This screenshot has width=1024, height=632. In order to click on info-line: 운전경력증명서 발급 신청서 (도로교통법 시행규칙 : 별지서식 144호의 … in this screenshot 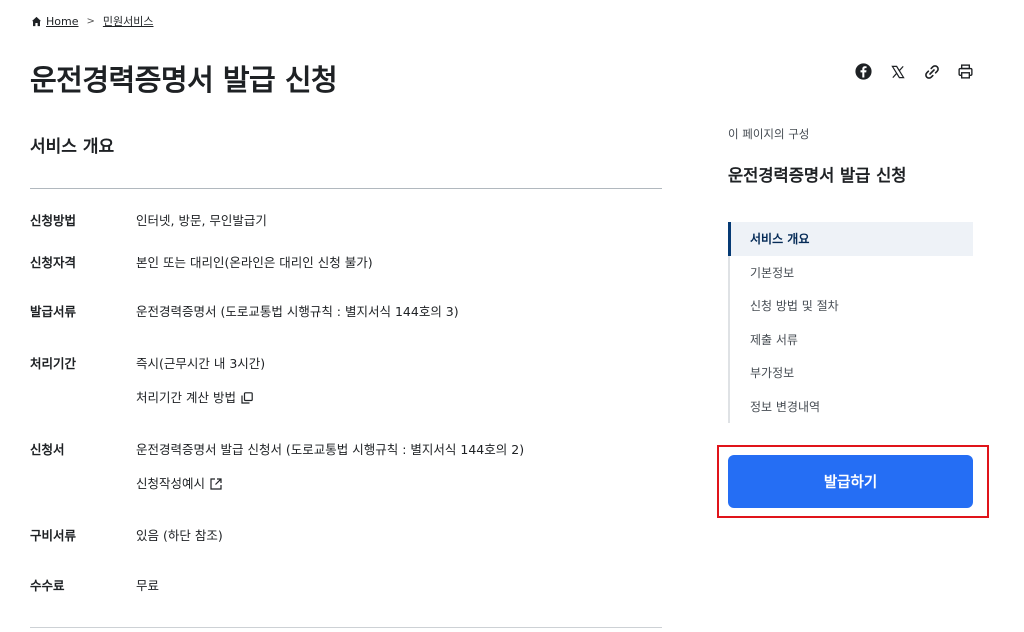, I will do `click(330, 449)`.